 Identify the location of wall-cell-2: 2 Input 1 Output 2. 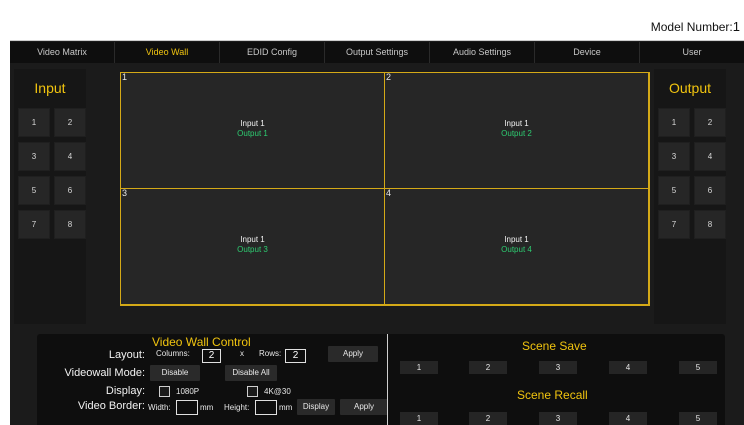
(516, 130).